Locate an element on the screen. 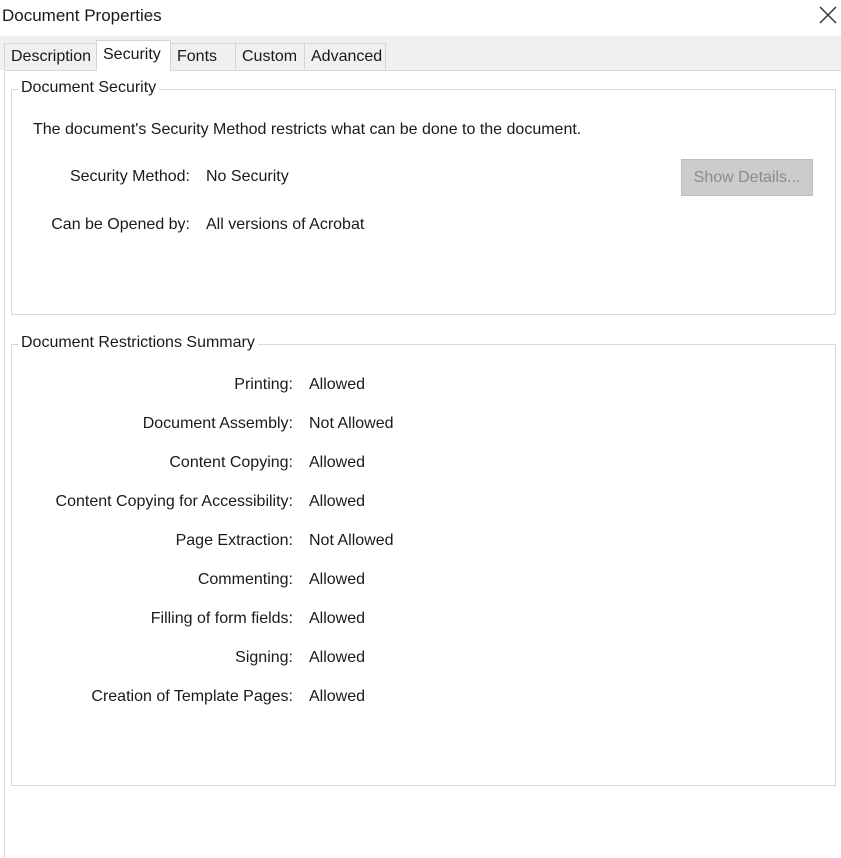 The width and height of the screenshot is (841, 858). tab-fonts: Fonts is located at coordinates (203, 56).